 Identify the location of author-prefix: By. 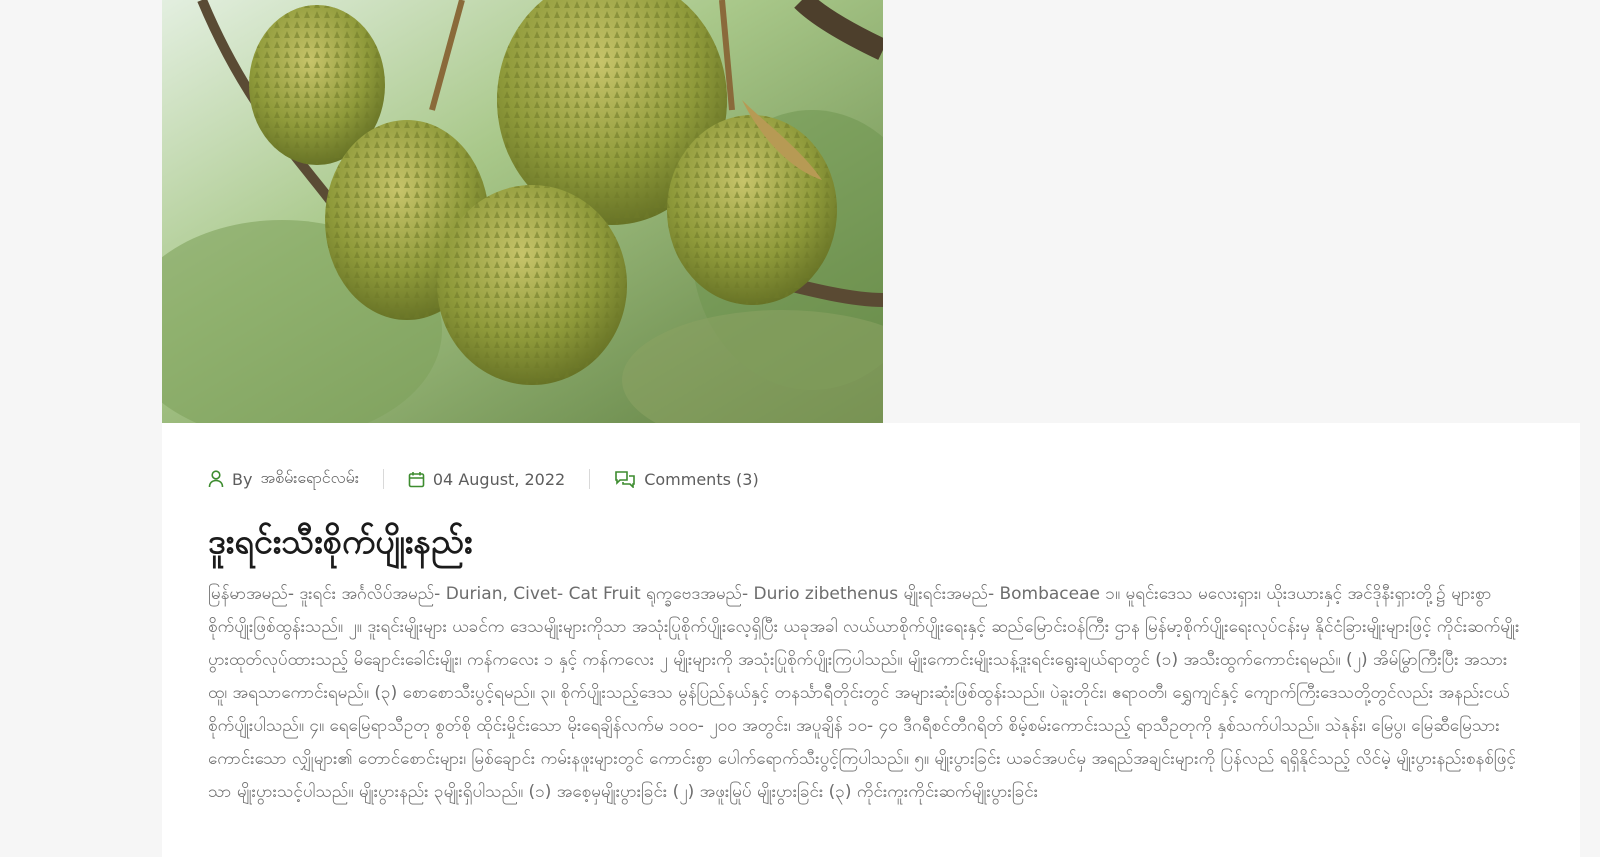
(242, 479).